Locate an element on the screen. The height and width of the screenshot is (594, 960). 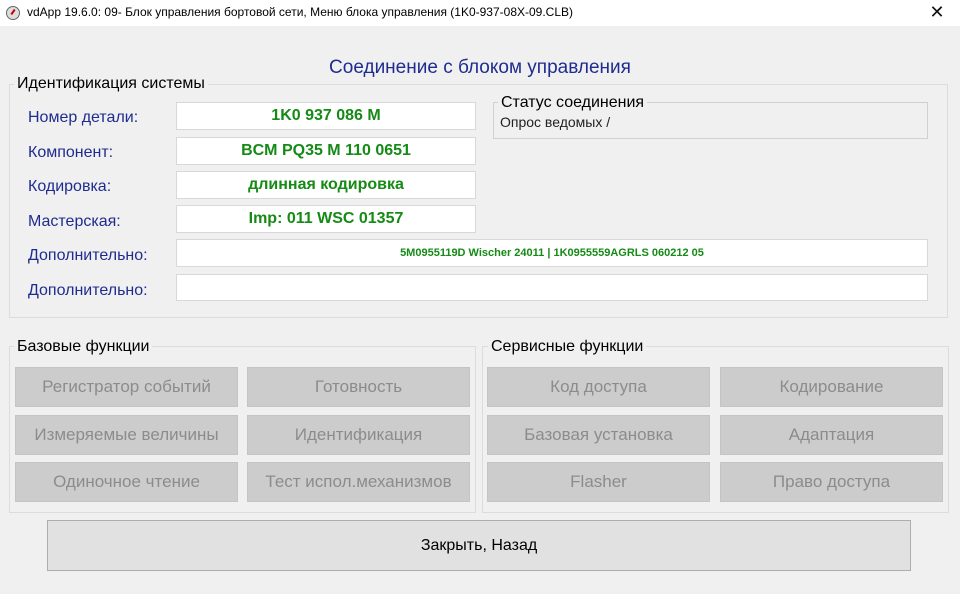
adaptation-button: Адаптация is located at coordinates (831, 435).